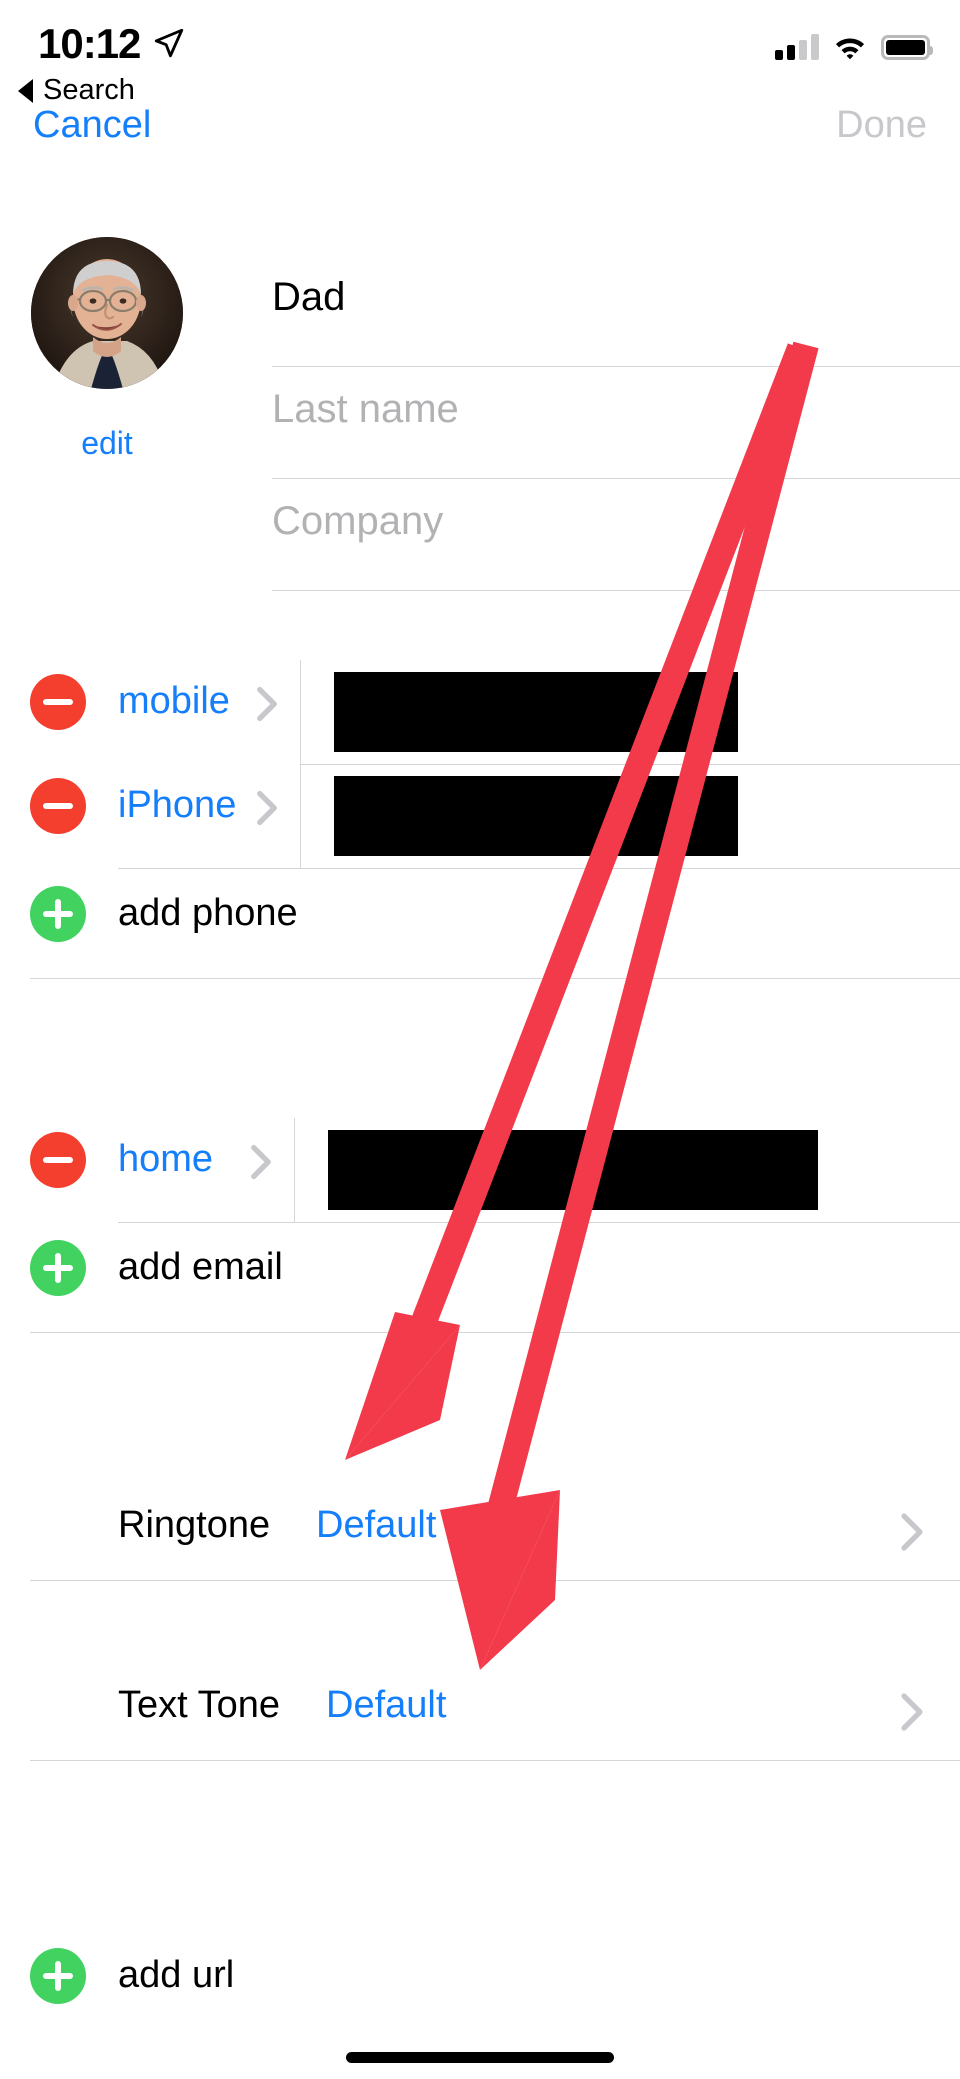  Describe the element at coordinates (309, 297) in the screenshot. I see `first-name-value: Dad` at that location.